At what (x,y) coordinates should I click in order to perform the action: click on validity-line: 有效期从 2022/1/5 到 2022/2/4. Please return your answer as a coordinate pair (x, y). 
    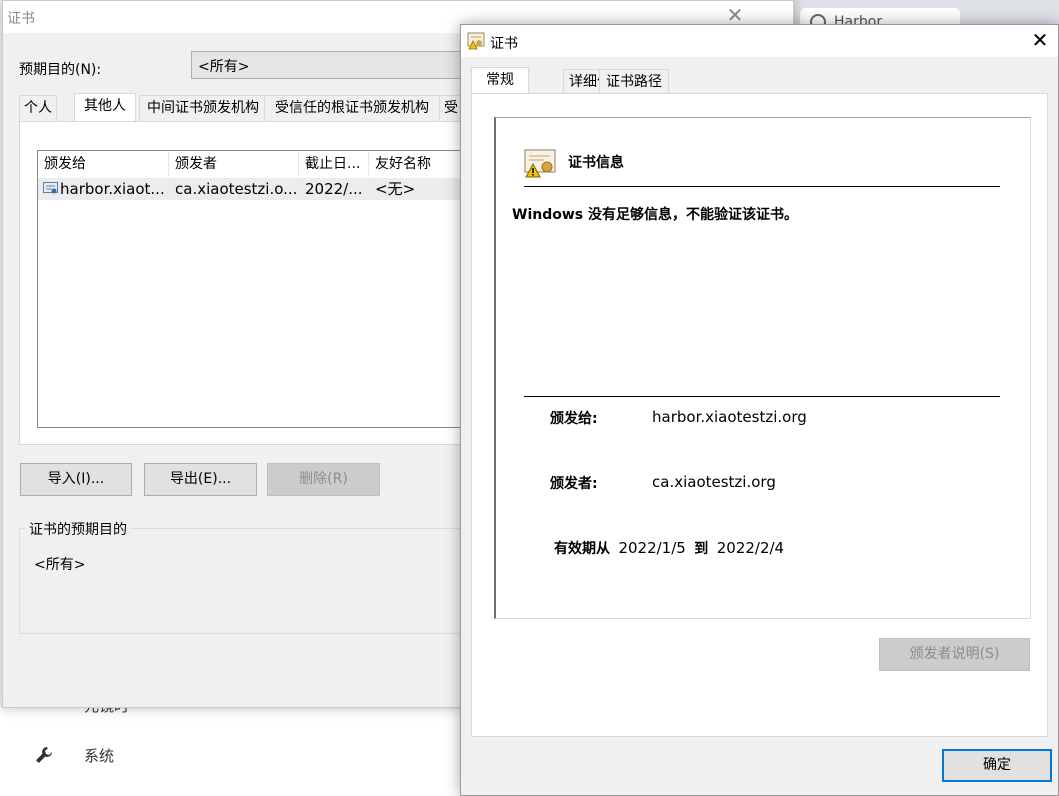
    Looking at the image, I should click on (669, 548).